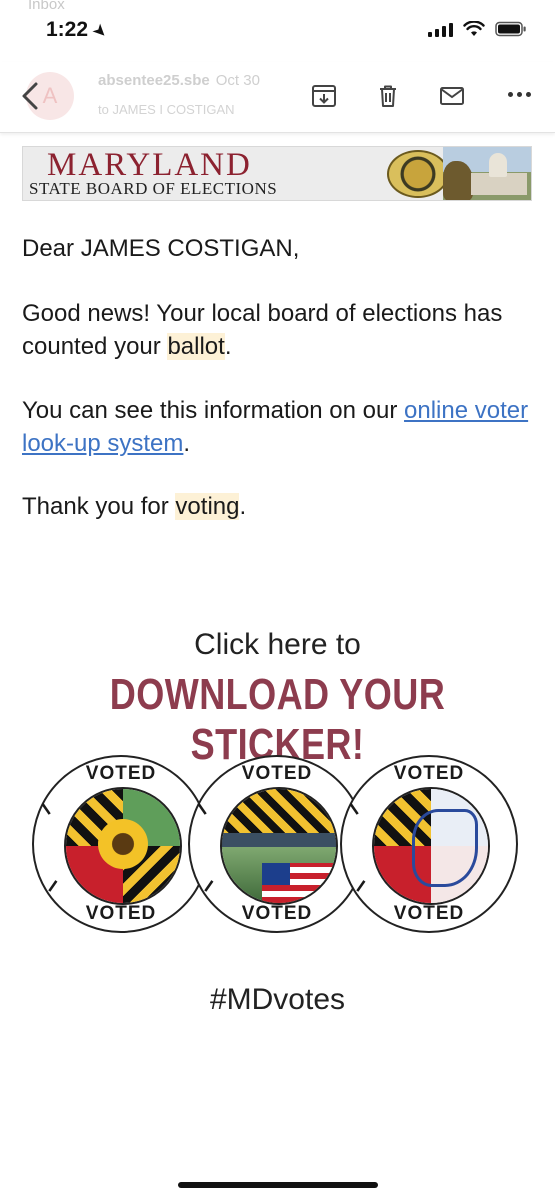  I want to click on sticker-images-link: VOTED I I VOTED VOTED I I VOTED VOTED I, so click(277, 845).